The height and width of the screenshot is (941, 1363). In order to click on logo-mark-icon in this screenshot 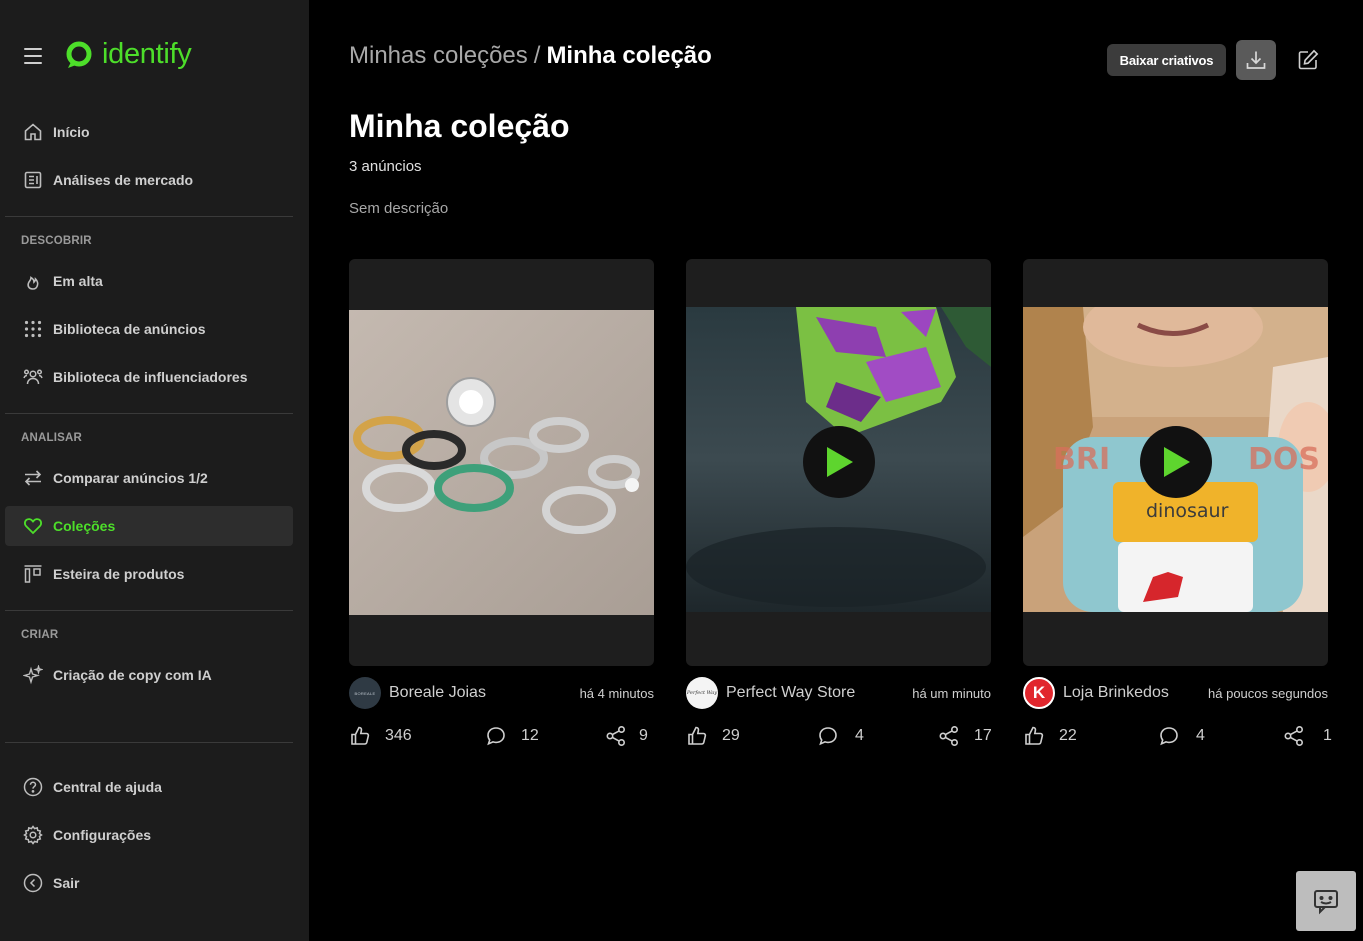, I will do `click(79, 54)`.